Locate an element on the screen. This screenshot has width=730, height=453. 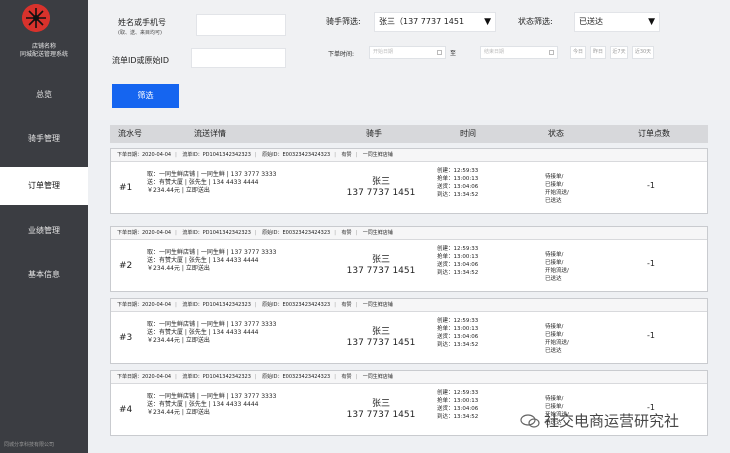
order-points: -1 is located at coordinates (651, 185).